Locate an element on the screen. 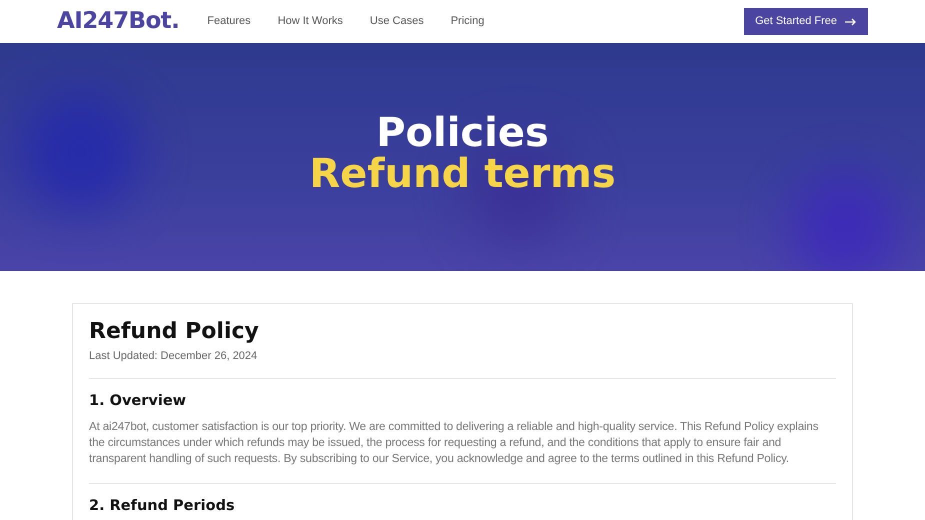  nav-link: Features is located at coordinates (229, 21).